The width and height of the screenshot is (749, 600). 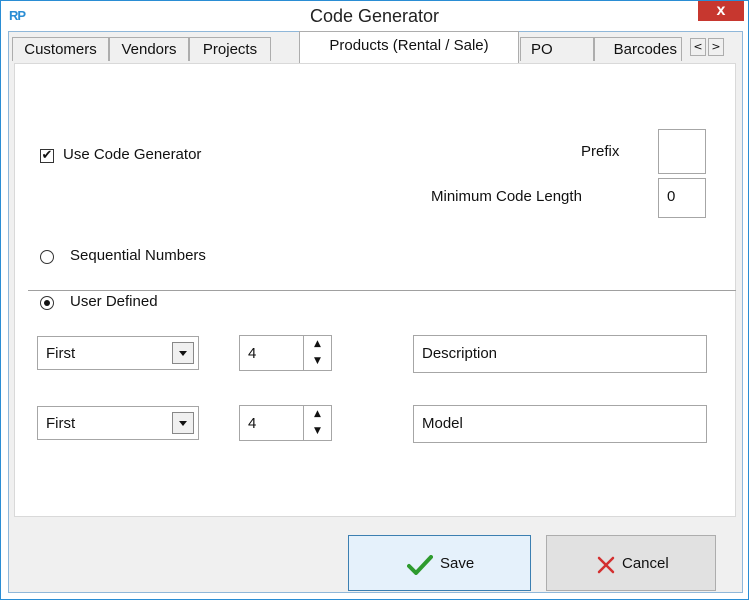 What do you see at coordinates (118, 353) in the screenshot?
I see `rule-1-position-select: First` at bounding box center [118, 353].